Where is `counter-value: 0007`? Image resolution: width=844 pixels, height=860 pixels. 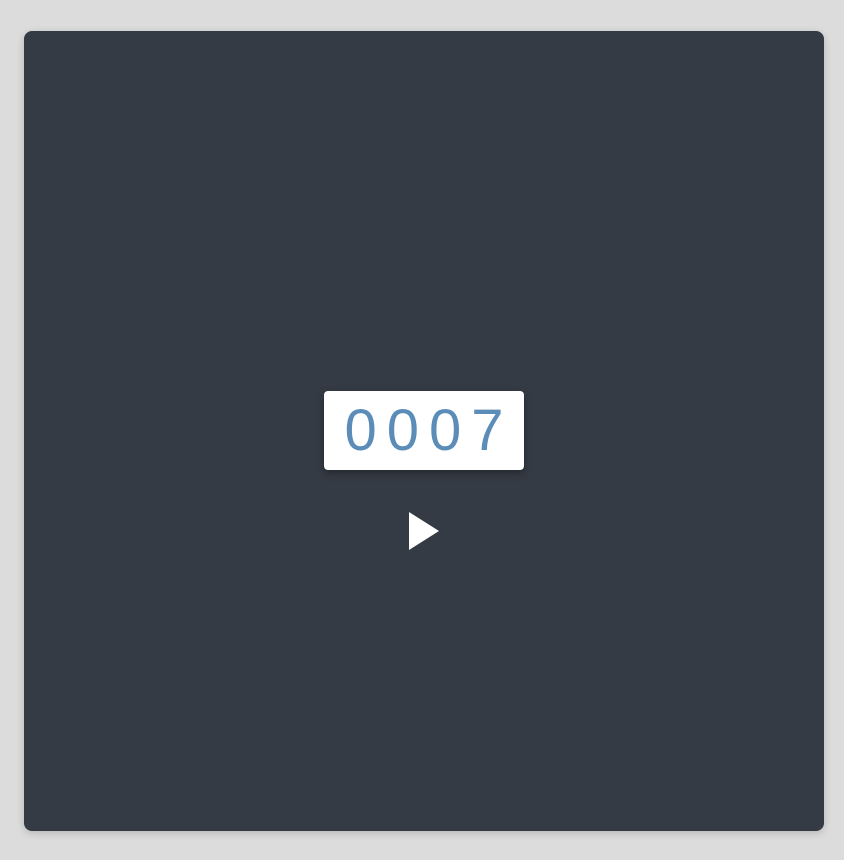
counter-value: 0007 is located at coordinates (429, 430).